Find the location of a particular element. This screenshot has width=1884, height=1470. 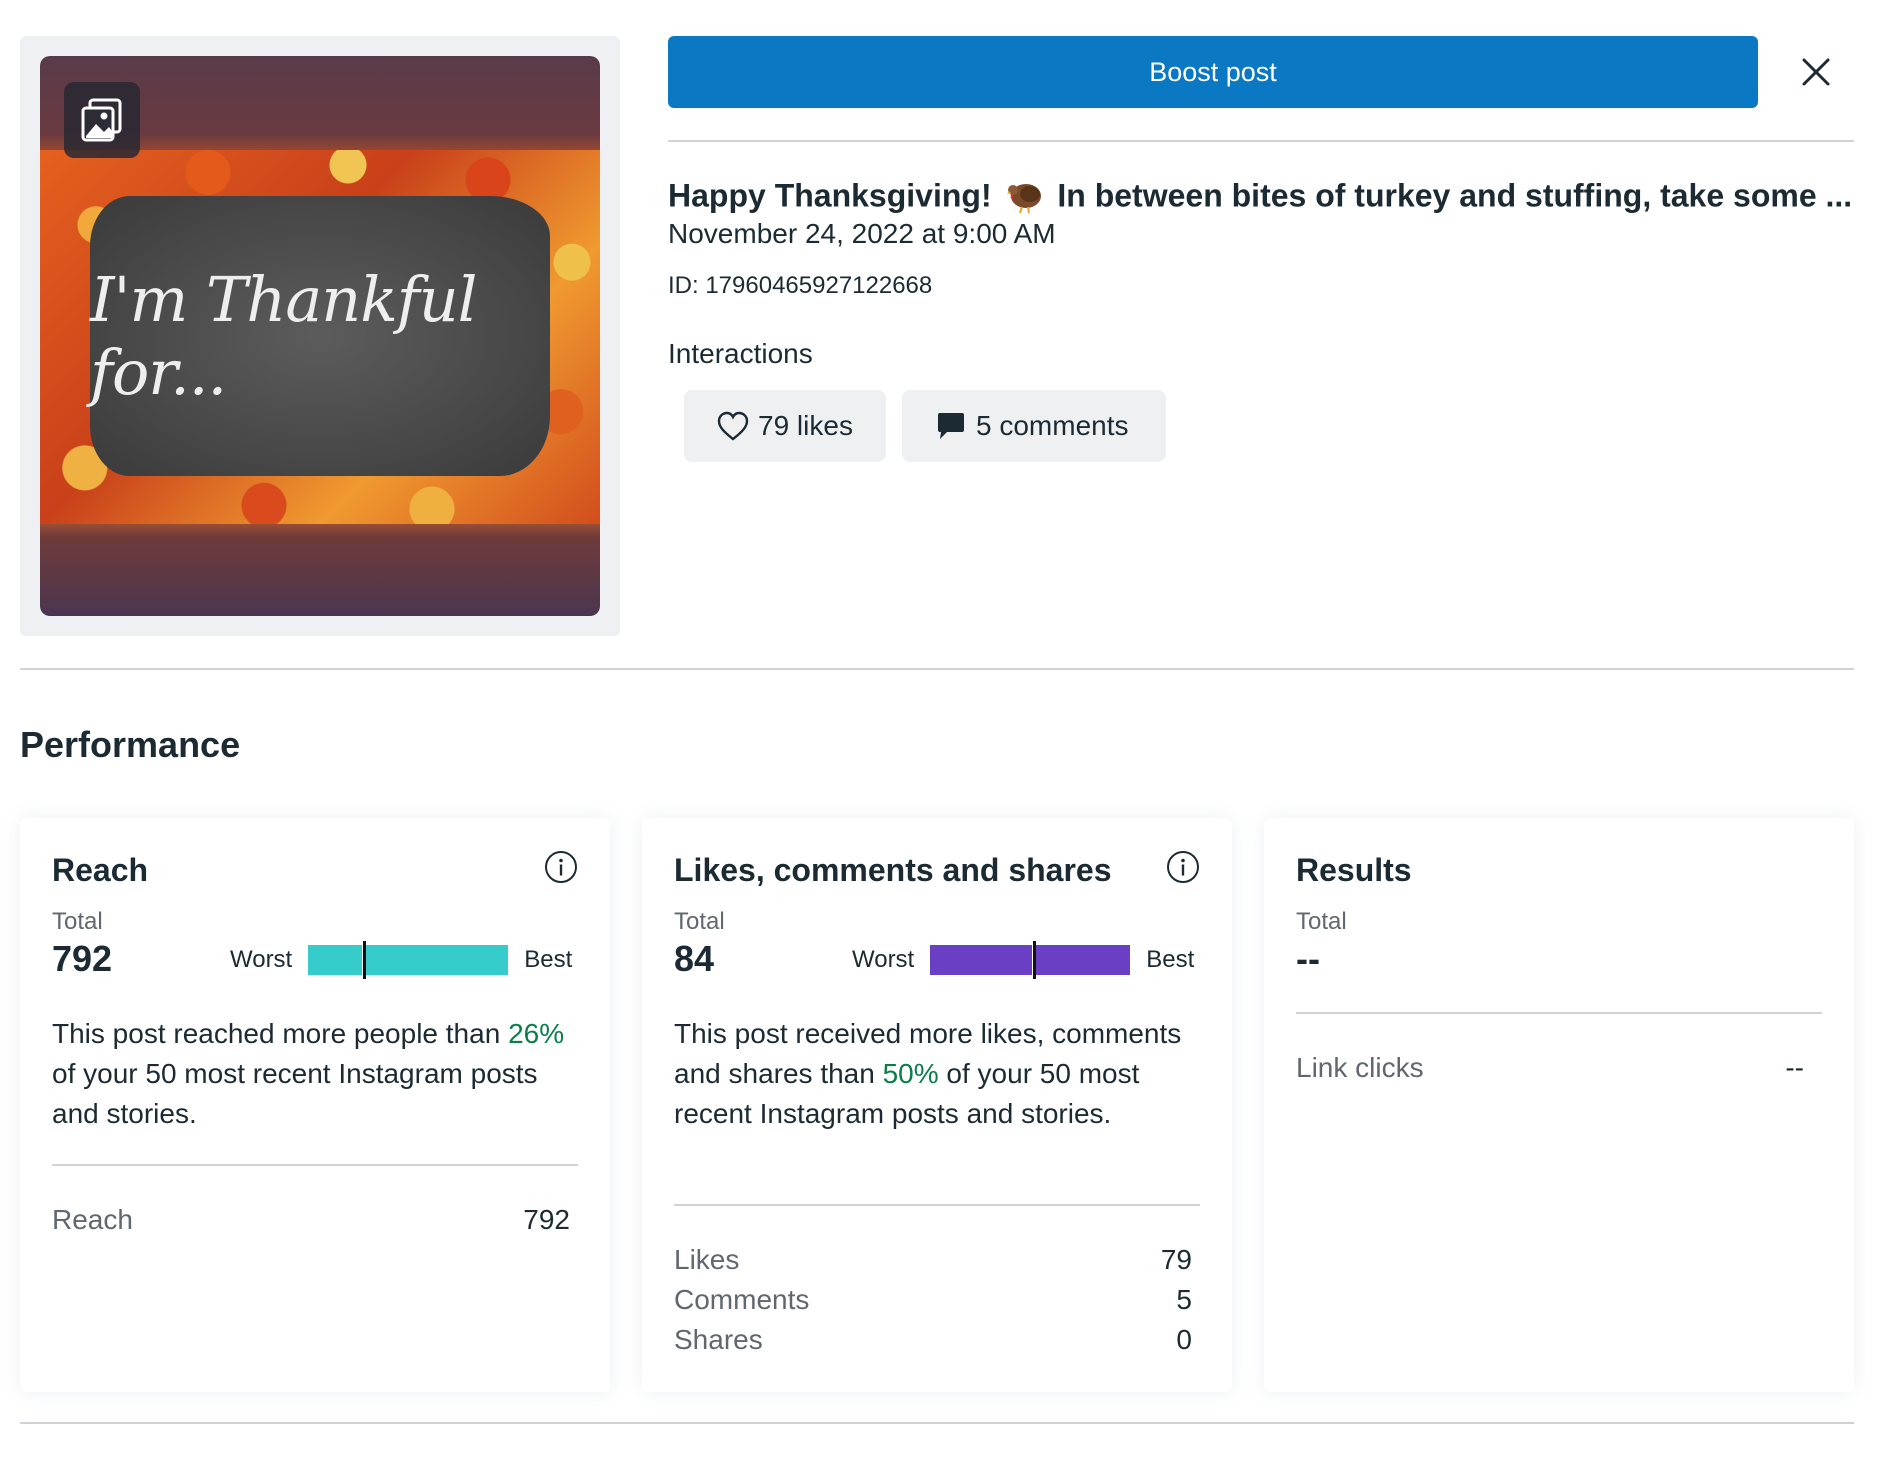

metric-value: -- is located at coordinates (1794, 1067).